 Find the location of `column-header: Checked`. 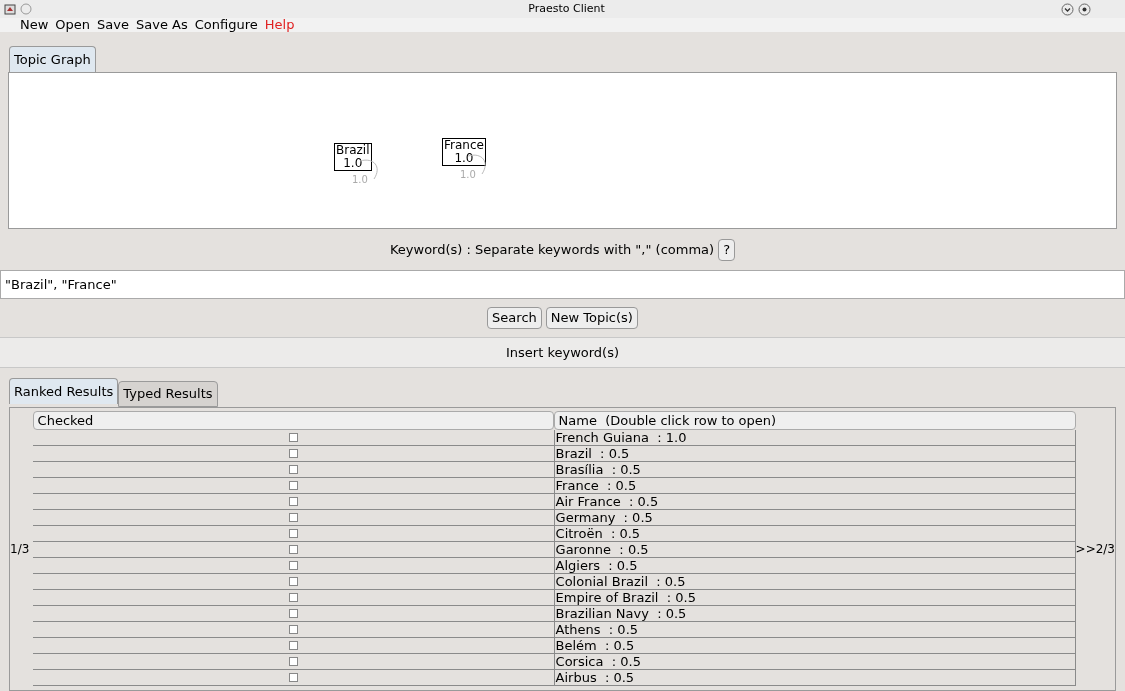

column-header: Checked is located at coordinates (293, 420).